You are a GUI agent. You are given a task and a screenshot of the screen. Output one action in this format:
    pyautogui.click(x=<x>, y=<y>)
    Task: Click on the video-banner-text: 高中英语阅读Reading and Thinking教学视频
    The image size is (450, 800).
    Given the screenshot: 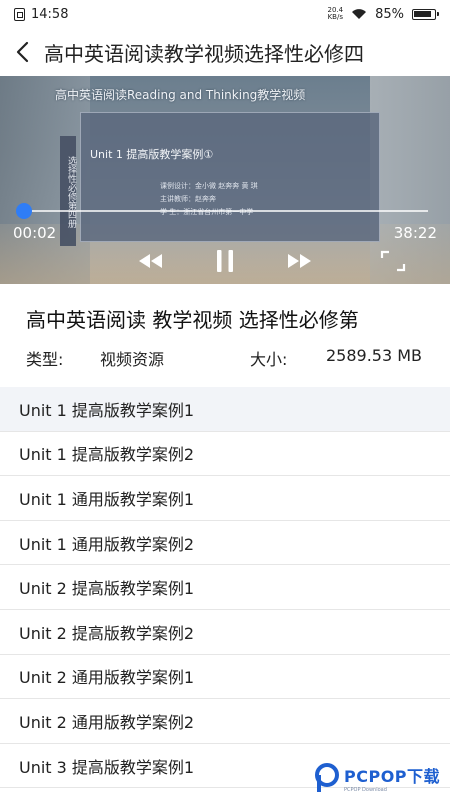 What is the action you would take?
    pyautogui.click(x=180, y=95)
    